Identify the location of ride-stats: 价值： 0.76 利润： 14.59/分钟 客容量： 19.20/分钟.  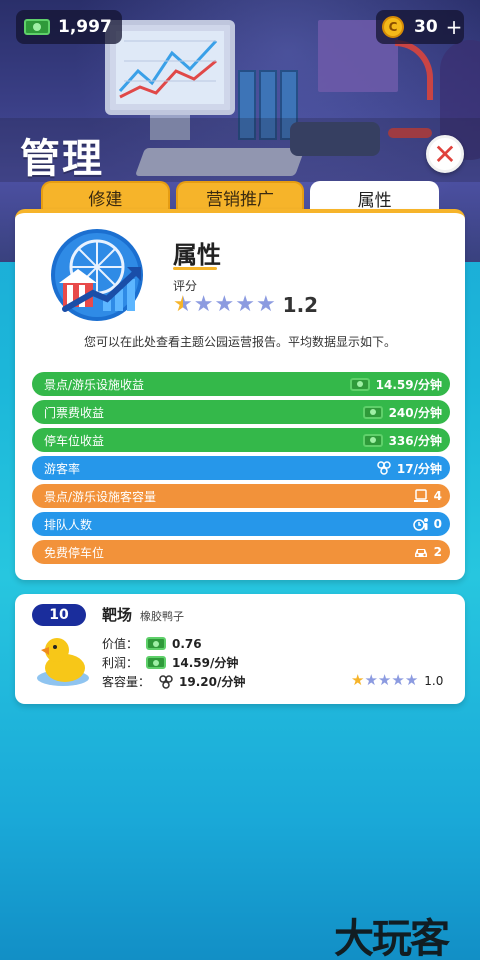
(173, 662).